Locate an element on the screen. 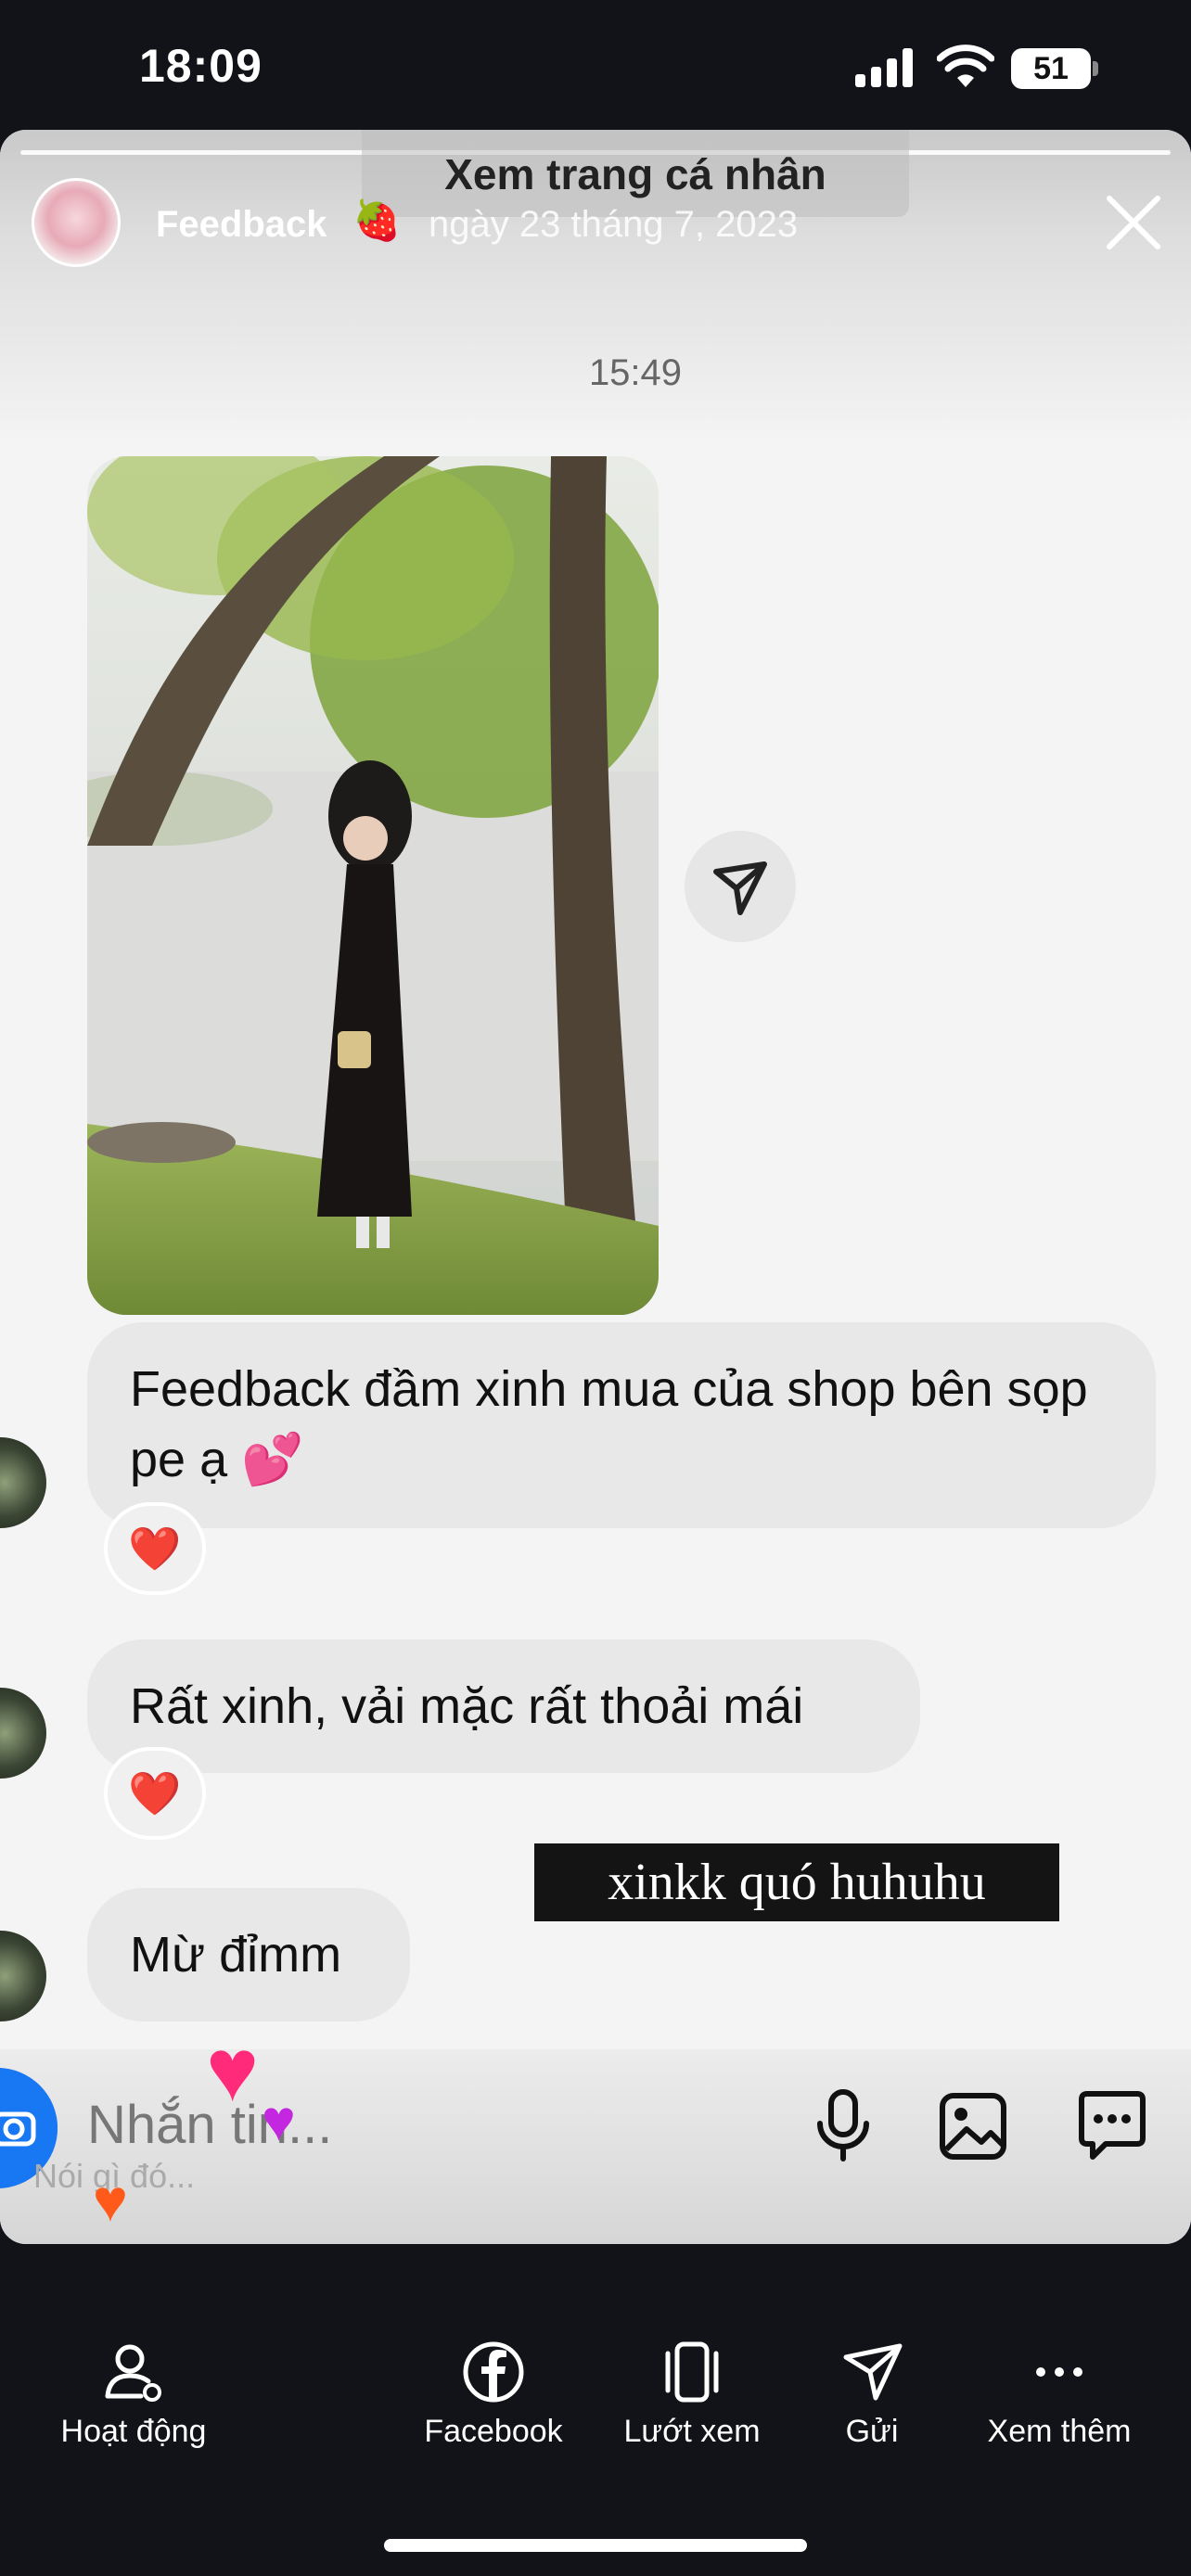 This screenshot has width=1191, height=2576. browse-icon is located at coordinates (692, 2372).